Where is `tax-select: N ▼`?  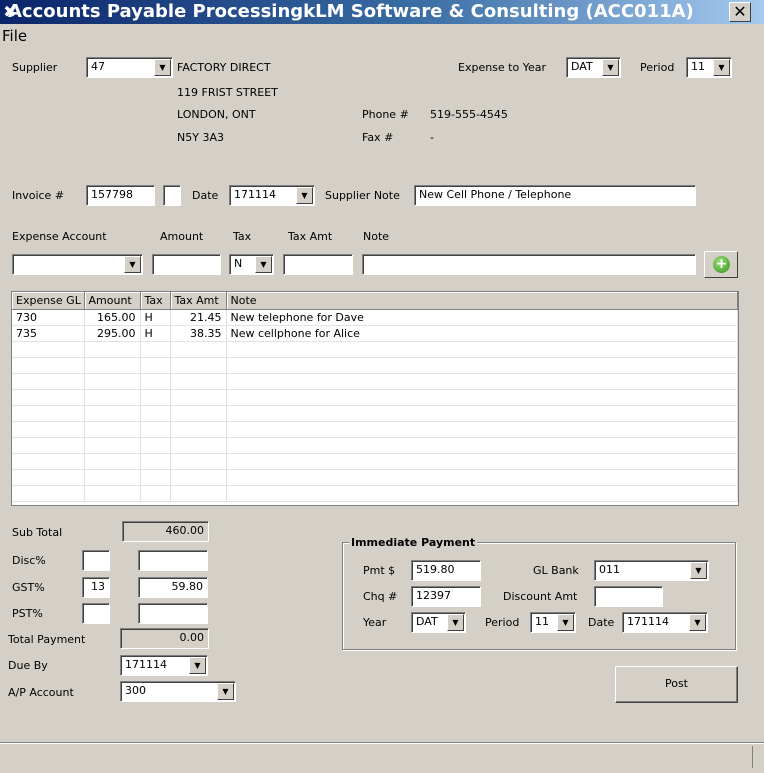
tax-select: N ▼ is located at coordinates (251, 264).